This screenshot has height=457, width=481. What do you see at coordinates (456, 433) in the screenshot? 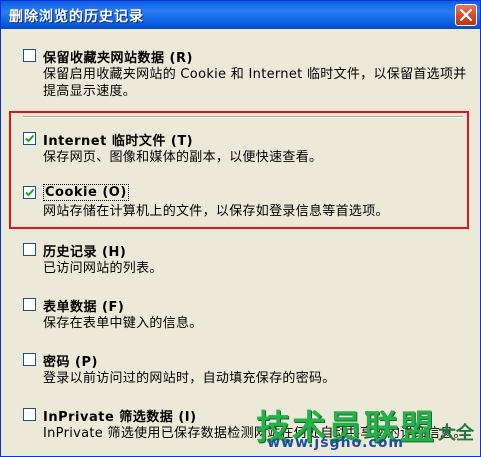
I see `watermark-side-text: 大全` at bounding box center [456, 433].